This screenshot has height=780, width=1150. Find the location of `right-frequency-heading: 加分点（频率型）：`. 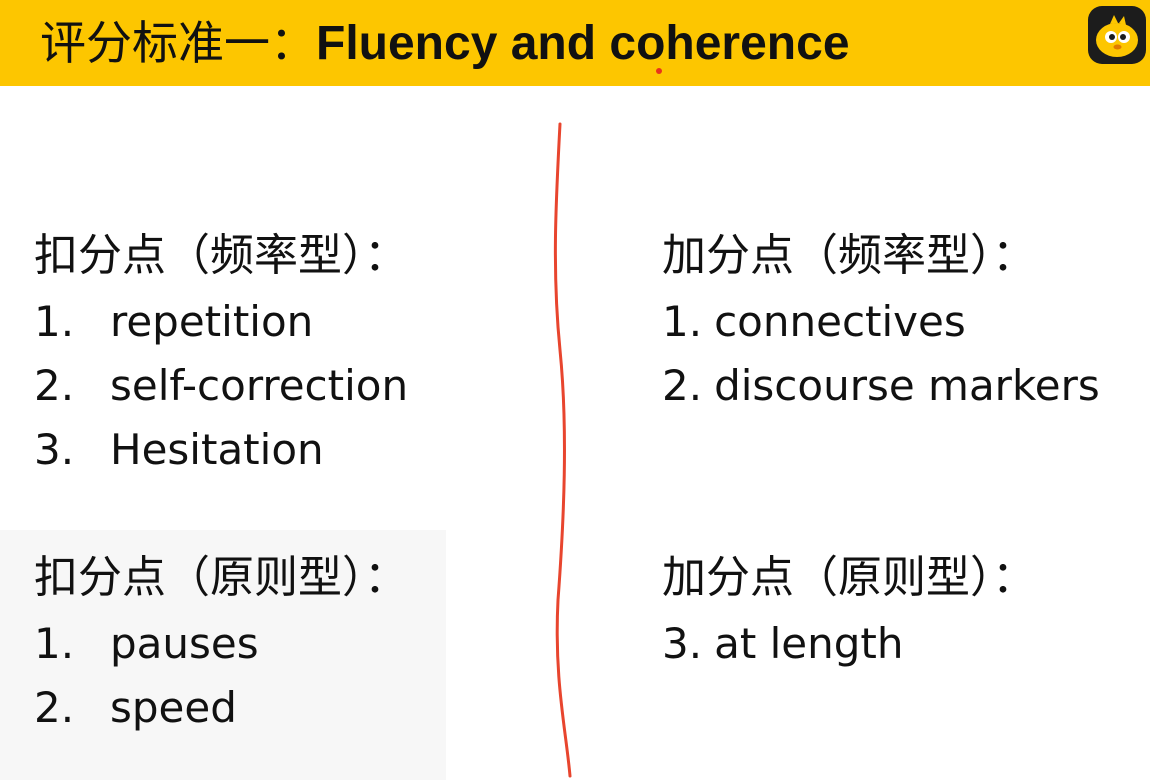

right-frequency-heading: 加分点（频率型）： is located at coordinates (849, 255).